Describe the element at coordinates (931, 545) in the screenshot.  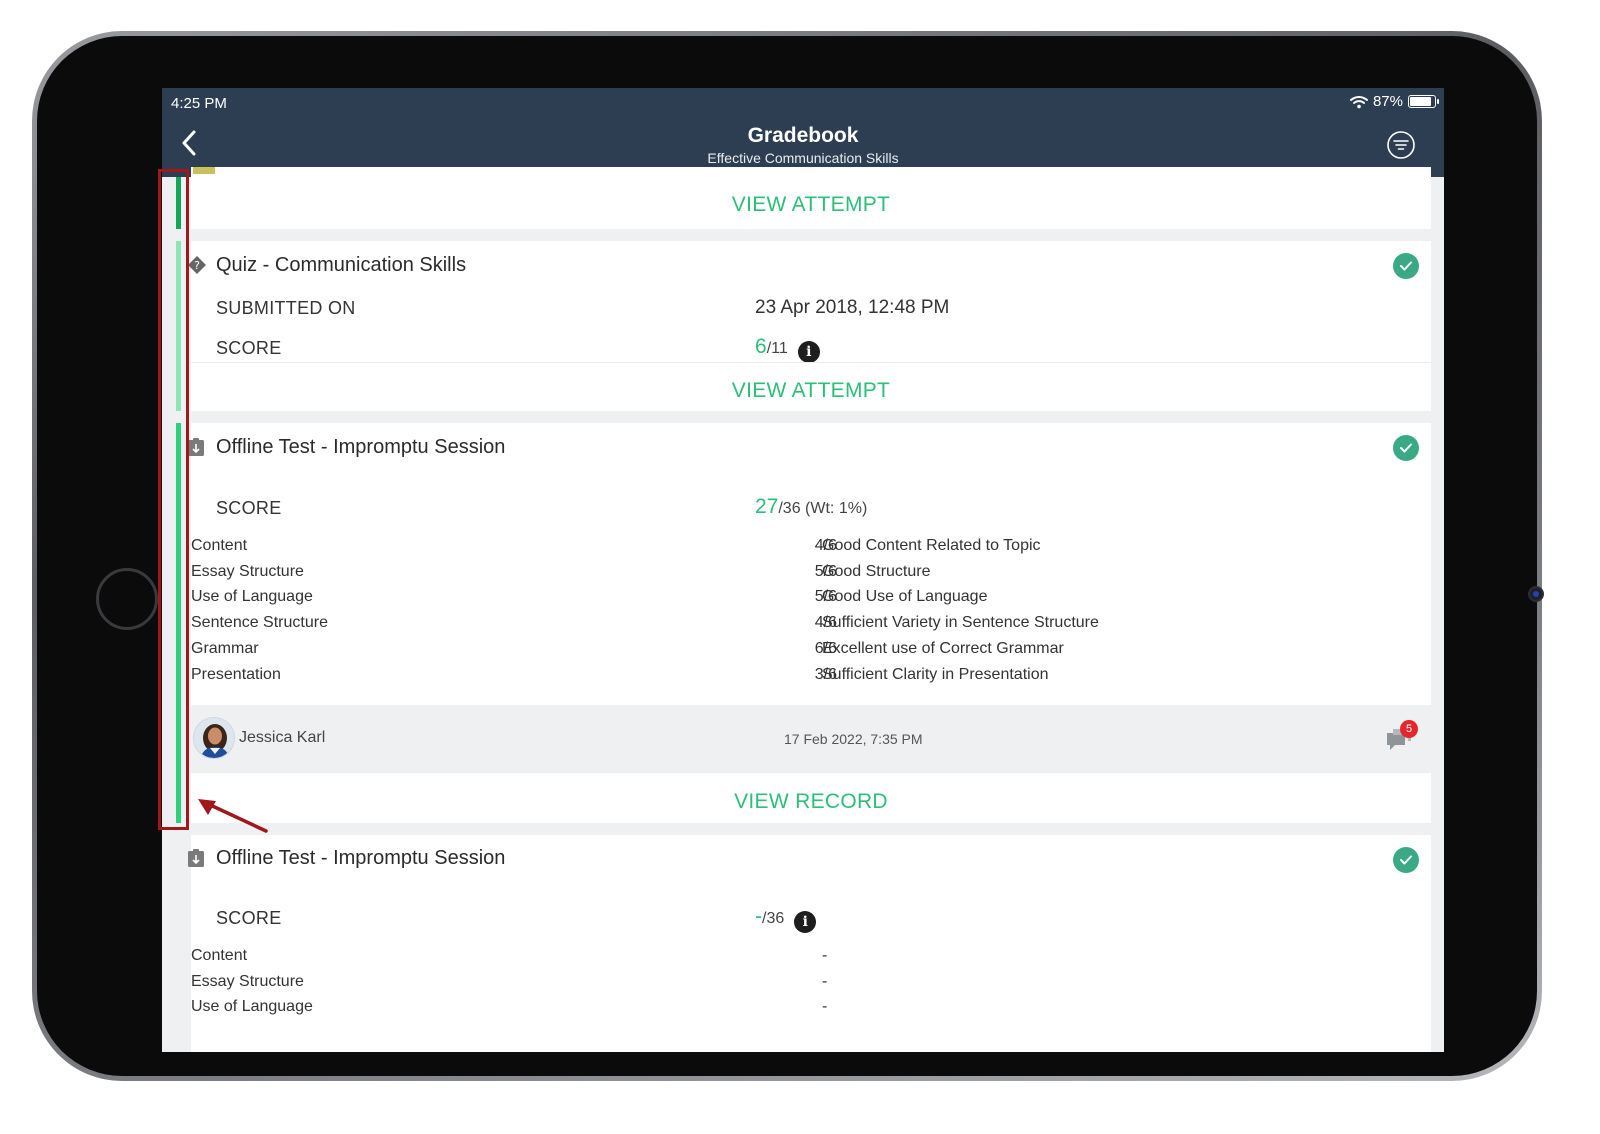
I see `rubric-comment: Good Content Related to Topic` at that location.